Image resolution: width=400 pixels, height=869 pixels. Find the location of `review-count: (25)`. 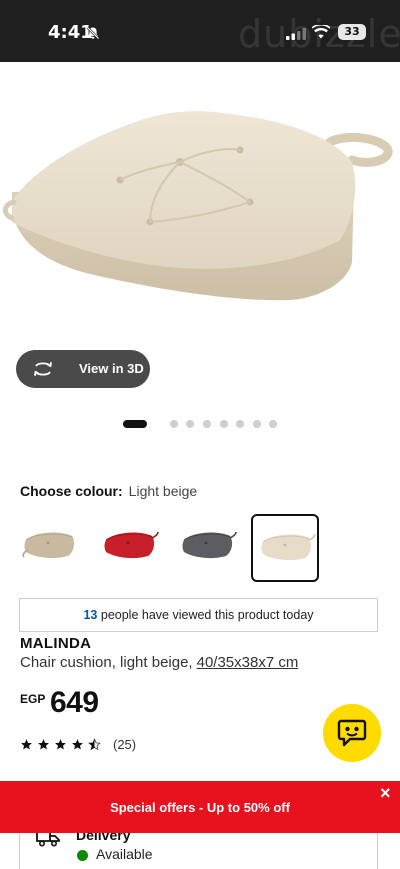

review-count: (25) is located at coordinates (124, 744).